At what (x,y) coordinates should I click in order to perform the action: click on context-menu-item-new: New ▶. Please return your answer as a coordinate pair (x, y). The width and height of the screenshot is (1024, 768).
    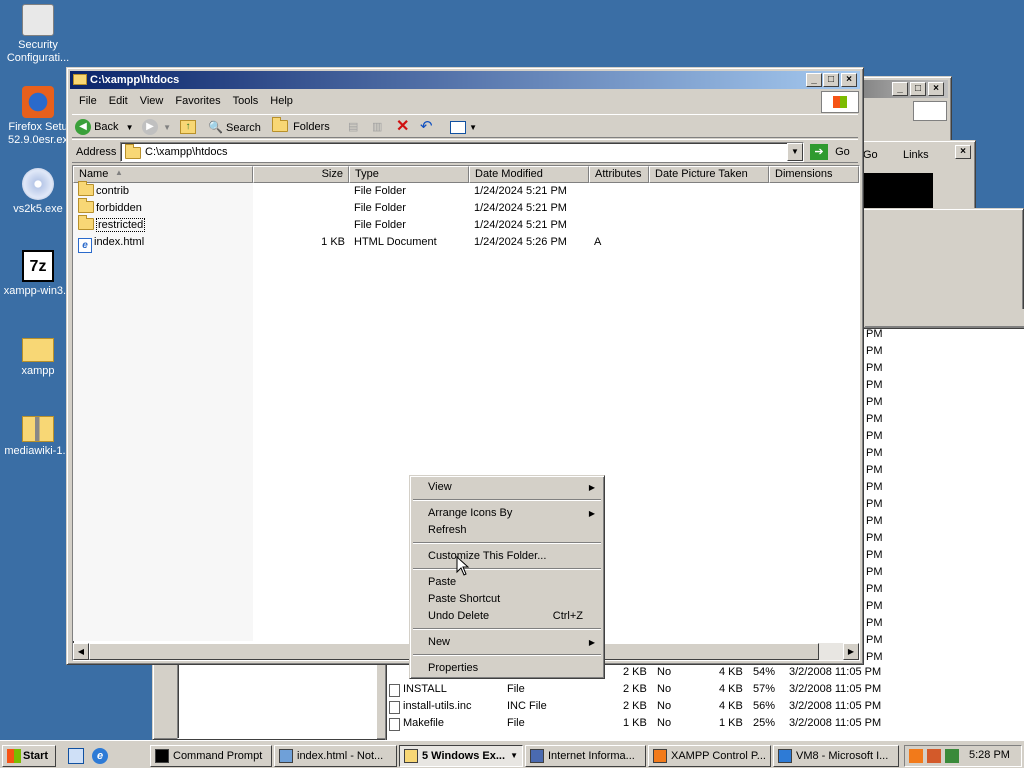
    Looking at the image, I should click on (507, 642).